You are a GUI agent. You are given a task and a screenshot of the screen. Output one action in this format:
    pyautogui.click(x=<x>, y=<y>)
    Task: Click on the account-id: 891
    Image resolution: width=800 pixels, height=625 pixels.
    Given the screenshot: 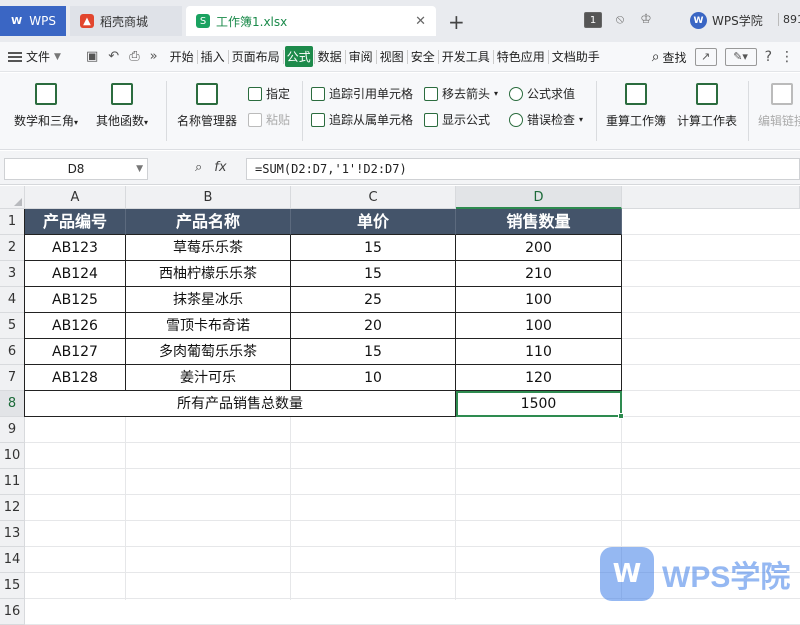 What is the action you would take?
    pyautogui.click(x=789, y=19)
    